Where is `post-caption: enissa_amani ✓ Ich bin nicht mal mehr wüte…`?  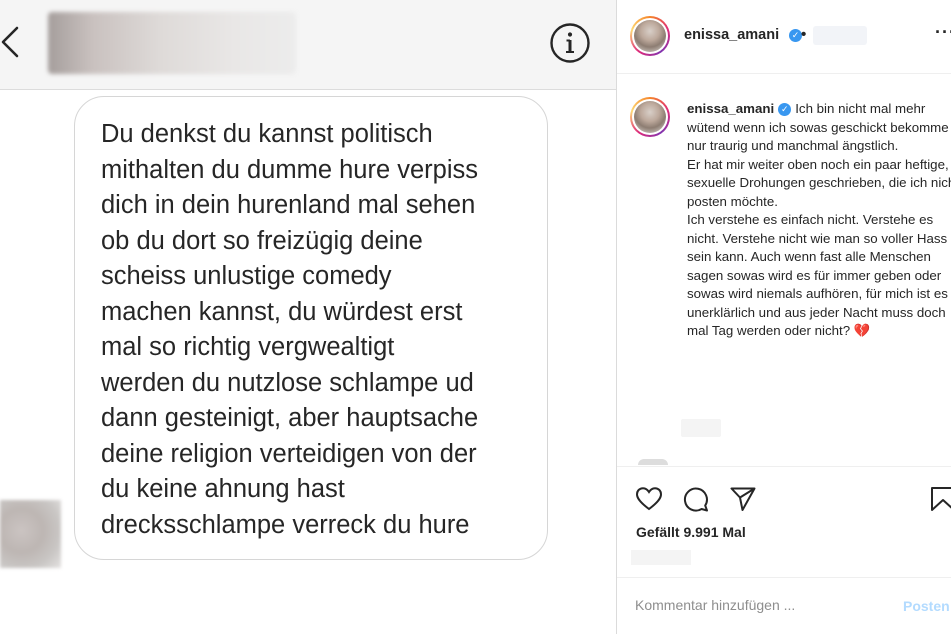 post-caption: enissa_amani ✓ Ich bin nicht mal mehr wüte… is located at coordinates (819, 220).